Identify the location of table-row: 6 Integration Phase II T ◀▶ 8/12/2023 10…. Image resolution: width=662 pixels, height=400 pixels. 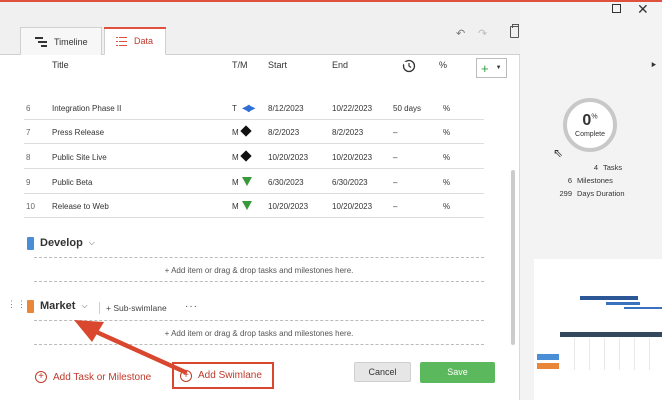
(254, 108).